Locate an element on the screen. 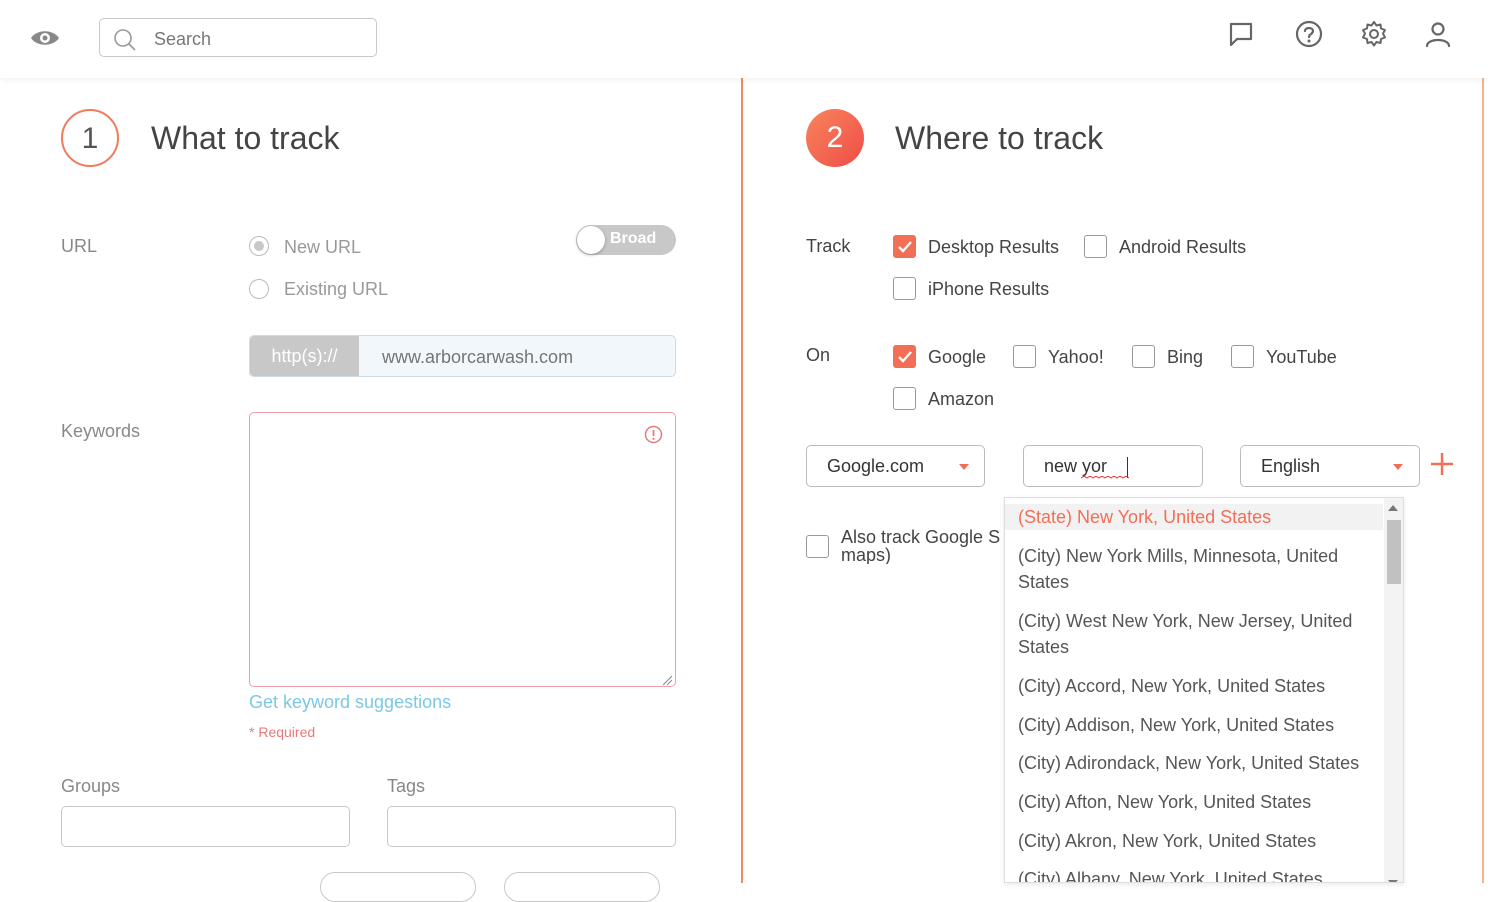  search-input is located at coordinates (259, 39).